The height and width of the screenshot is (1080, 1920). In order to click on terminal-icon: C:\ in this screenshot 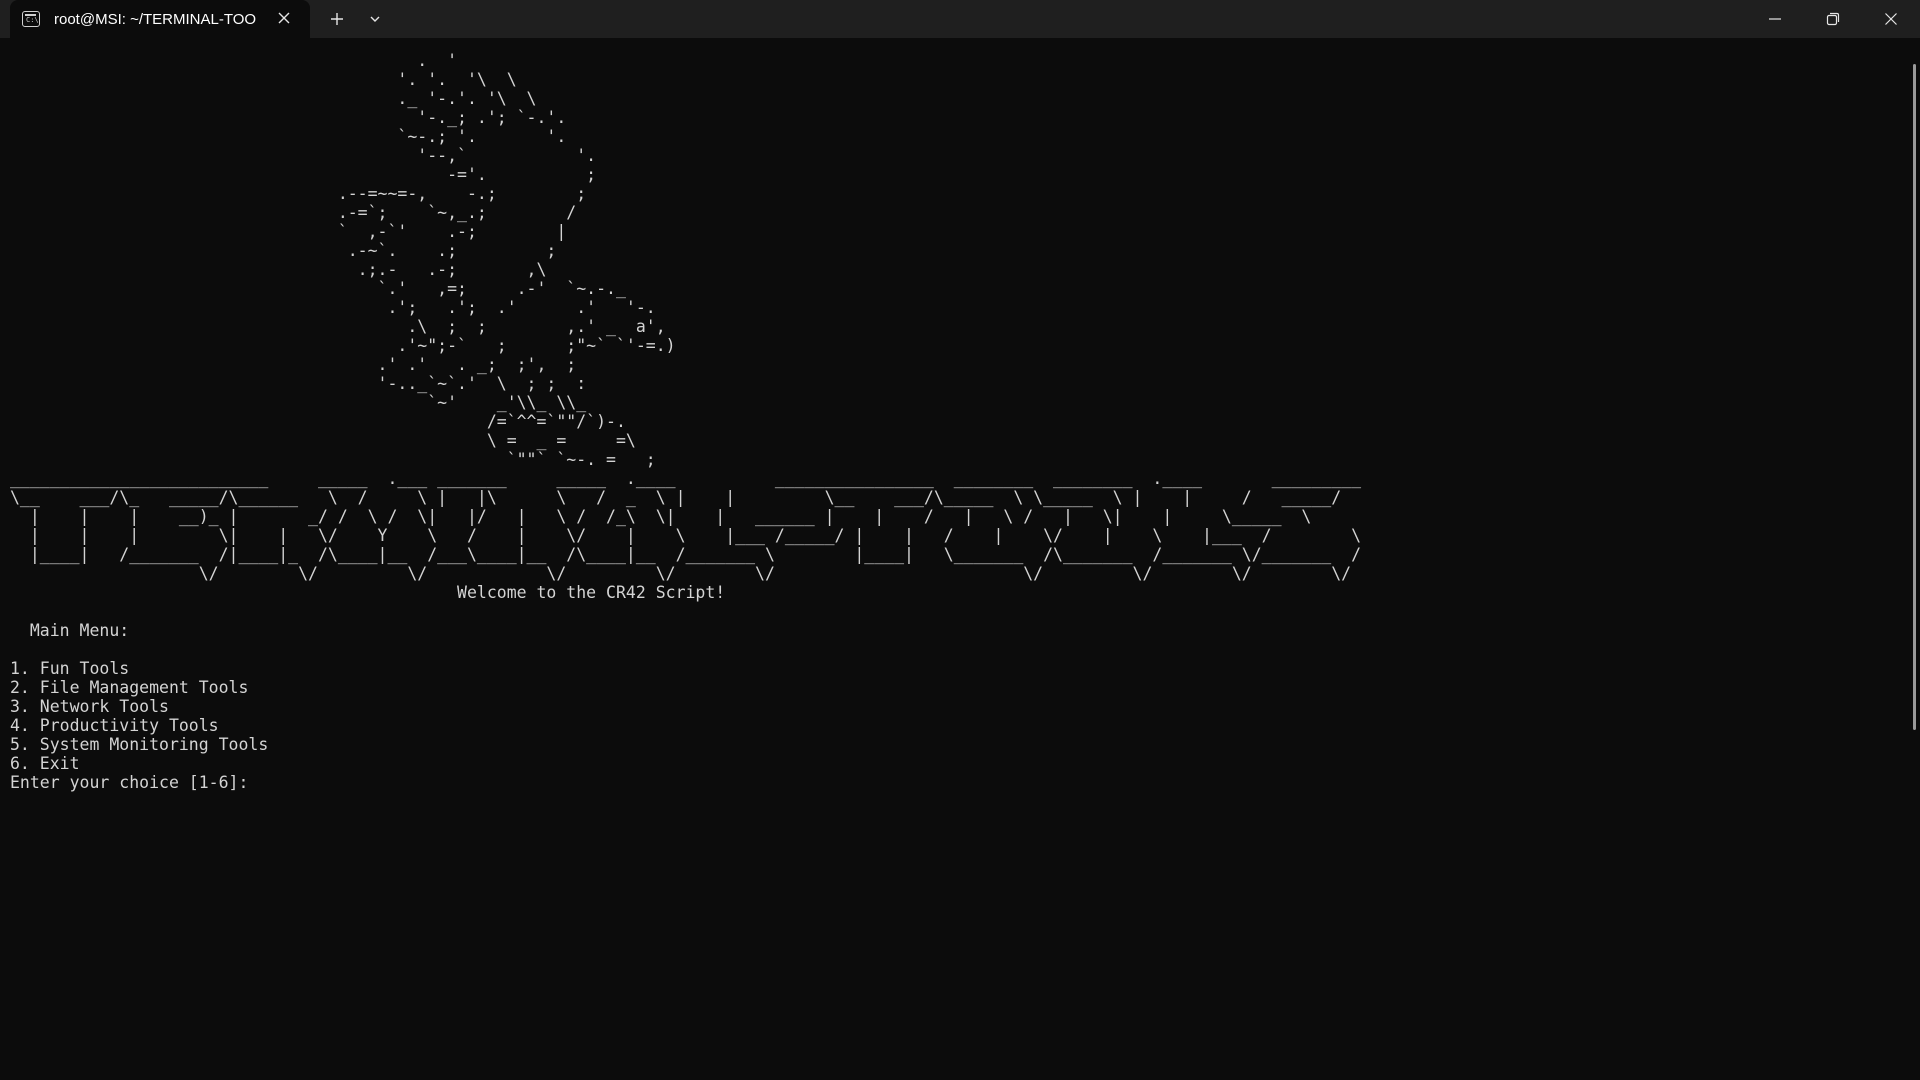, I will do `click(31, 19)`.